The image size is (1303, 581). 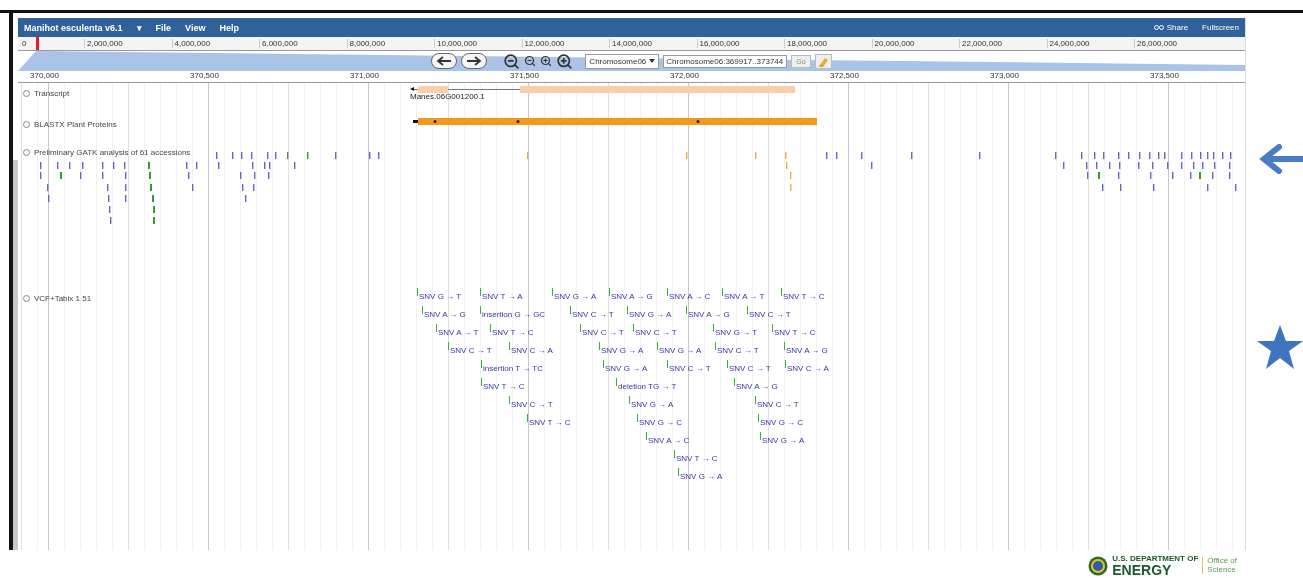 What do you see at coordinates (1005, 76) in the screenshot?
I see `ruler-label: 373,000` at bounding box center [1005, 76].